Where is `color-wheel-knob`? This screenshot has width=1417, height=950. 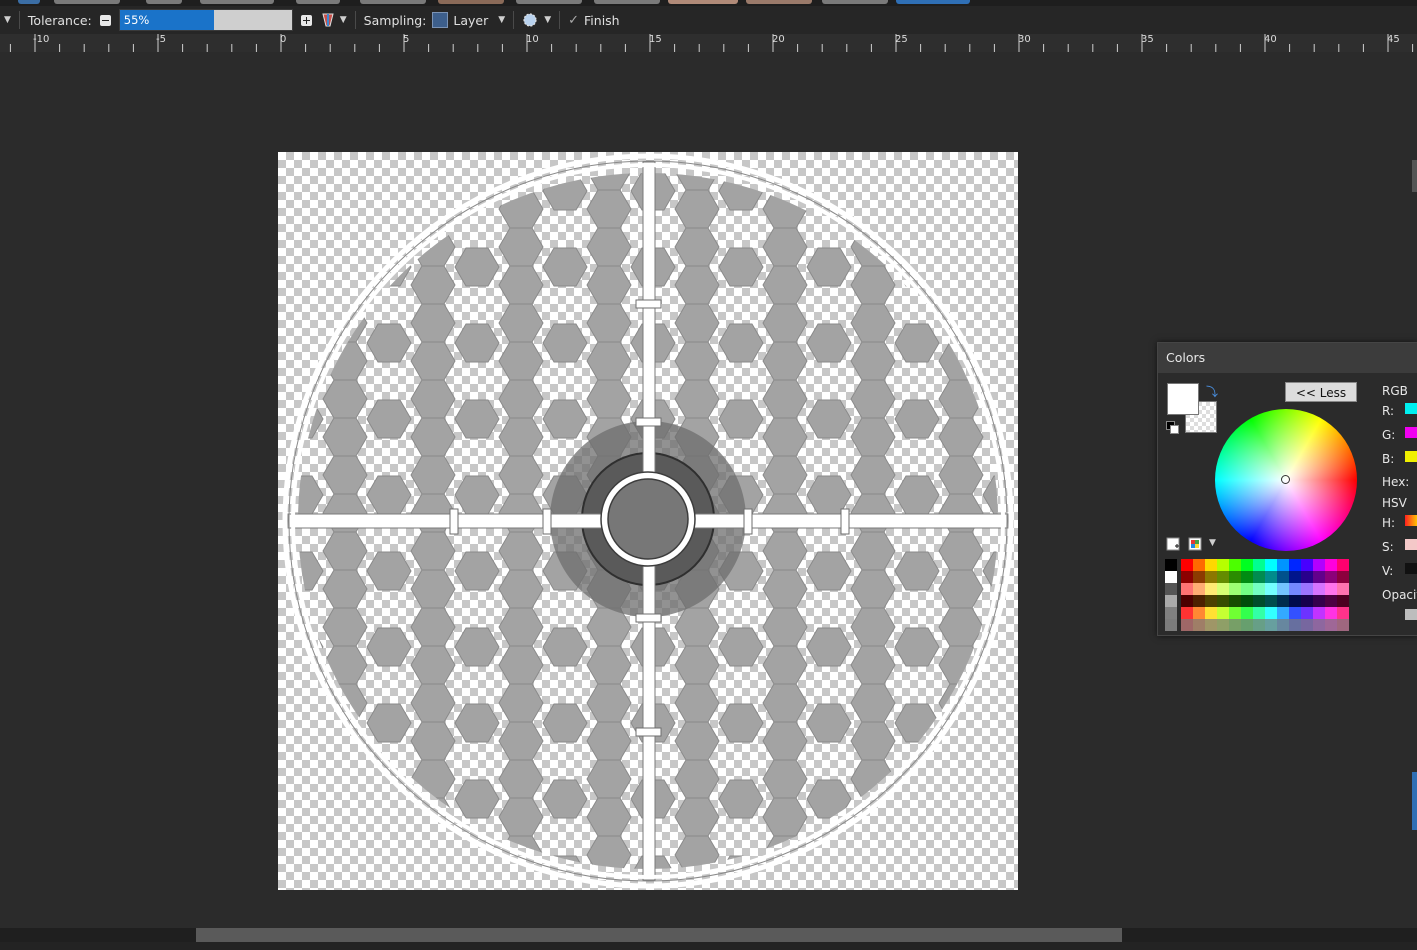 color-wheel-knob is located at coordinates (1285, 479).